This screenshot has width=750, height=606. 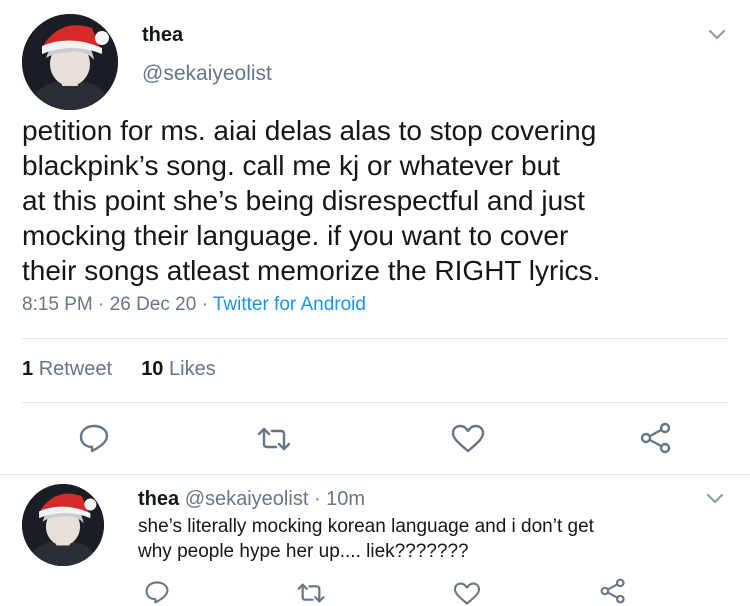 I want to click on reply-text-line: why people hype her up.... liek???????, so click(x=303, y=551).